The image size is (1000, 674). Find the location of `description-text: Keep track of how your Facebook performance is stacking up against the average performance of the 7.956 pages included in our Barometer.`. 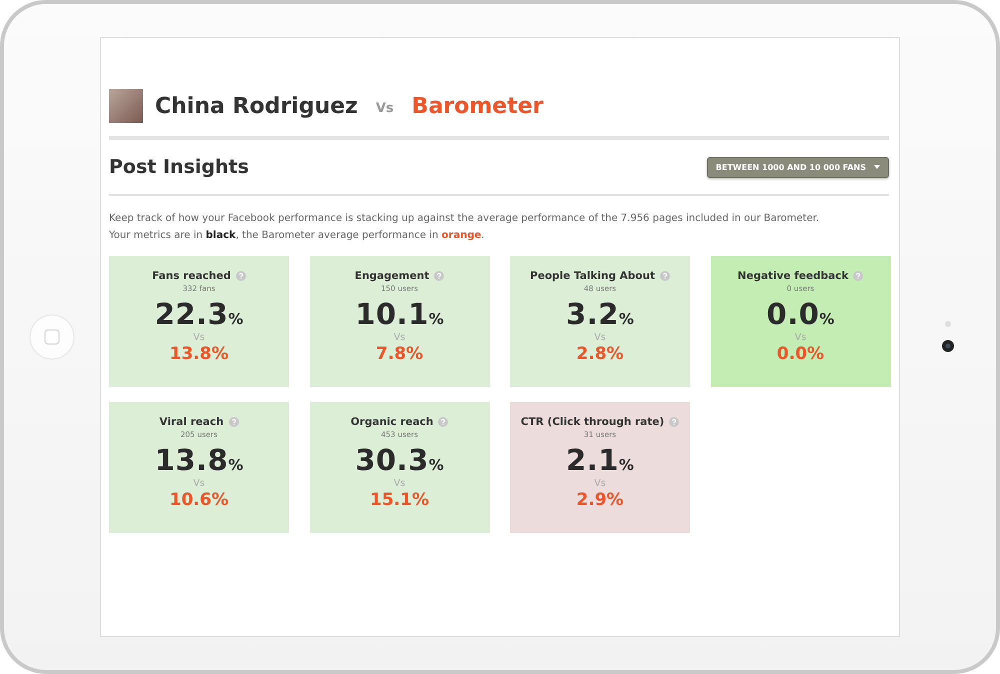

description-text: Keep track of how your Facebook performance is stacking up against the average performance of the 7.956 pages included in our Barometer. is located at coordinates (464, 219).